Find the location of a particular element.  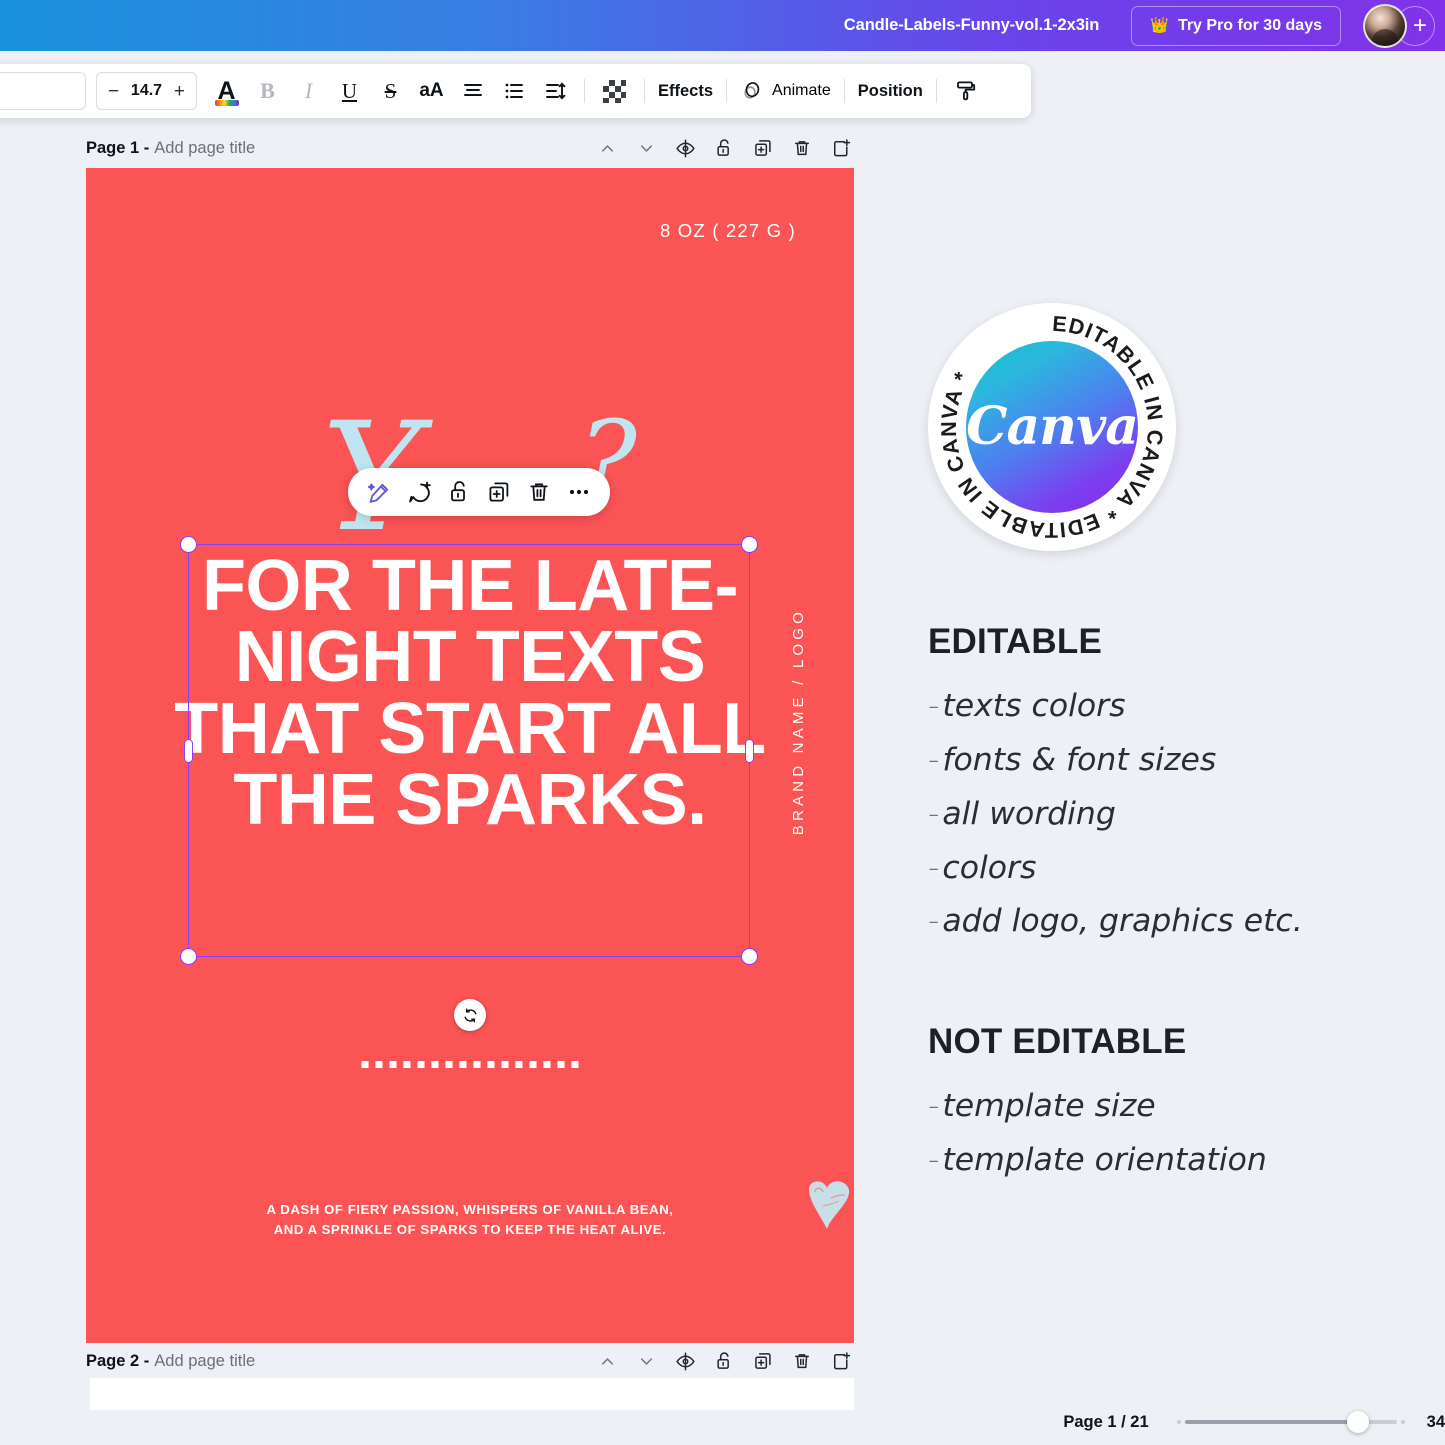

editable-heading: EDITABLE is located at coordinates (1015, 641).